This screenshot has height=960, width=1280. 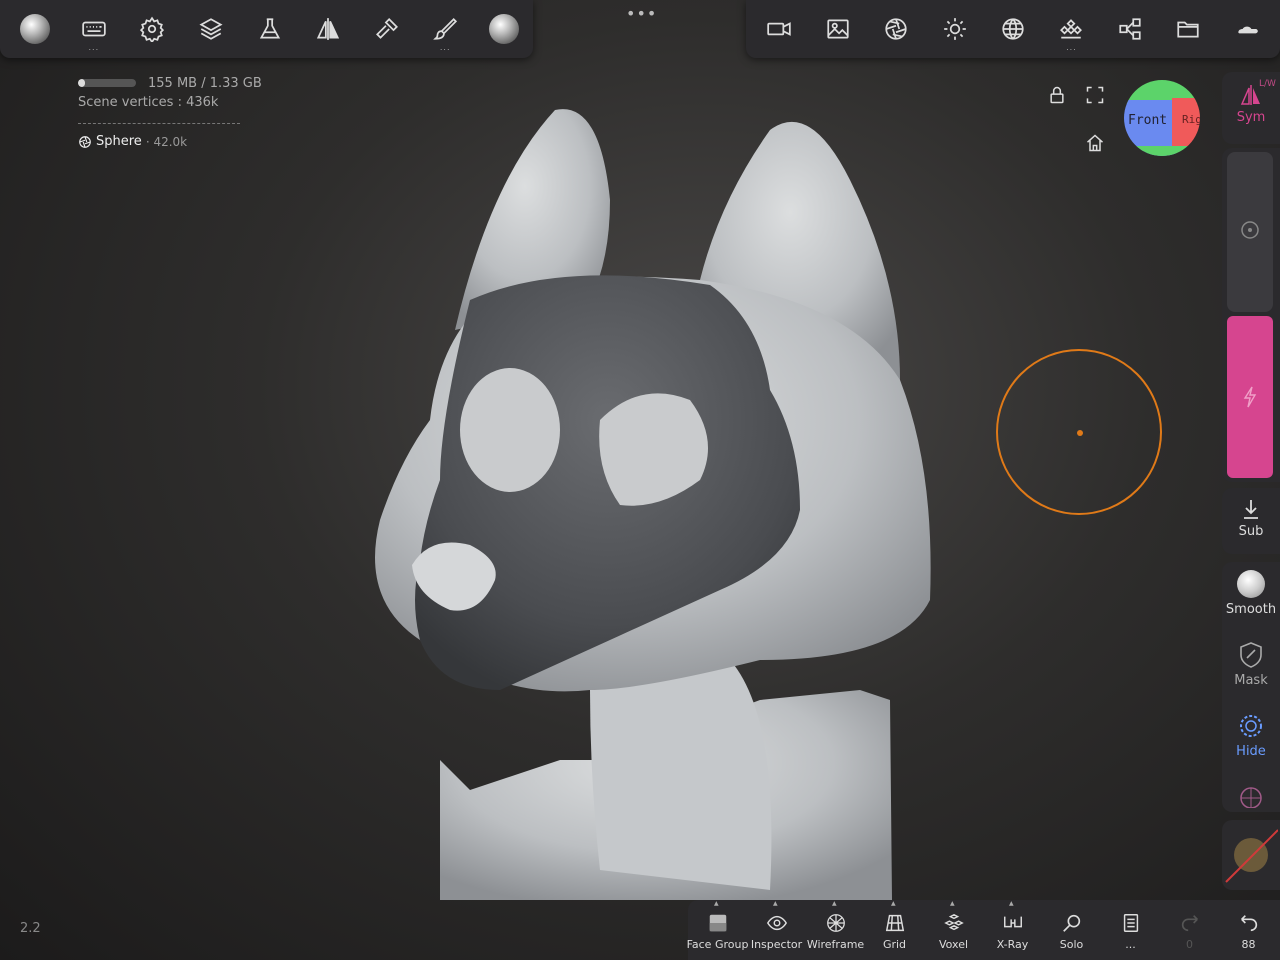 I want to click on shield-icon, so click(x=1251, y=655).